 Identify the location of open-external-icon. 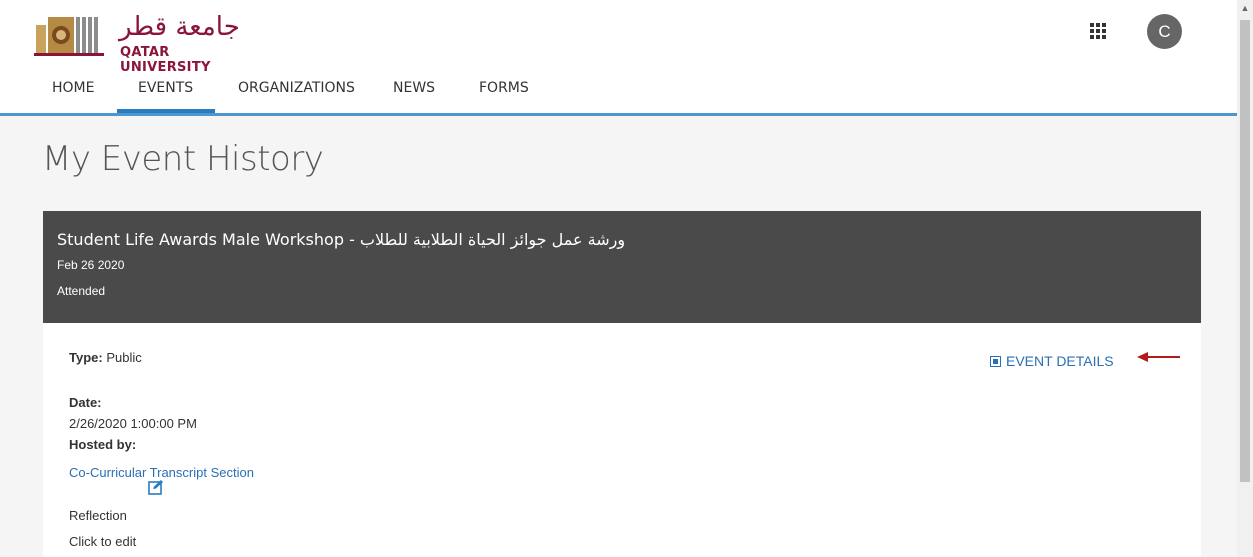
(995, 361).